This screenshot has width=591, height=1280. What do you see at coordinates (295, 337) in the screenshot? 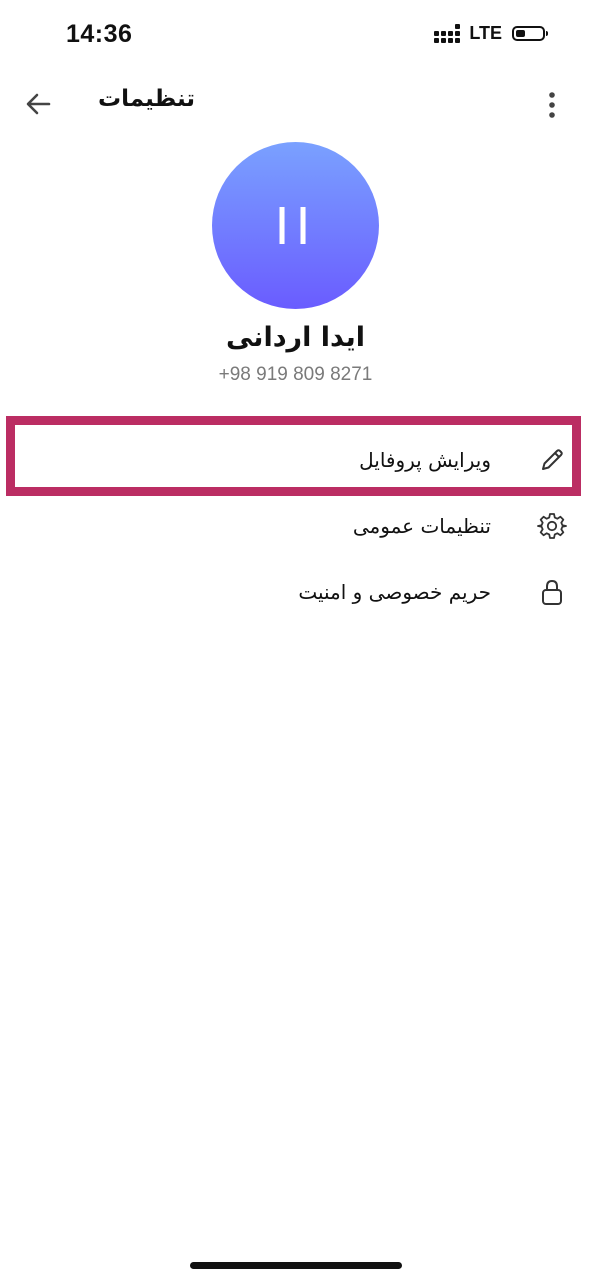
I see `profile-name: ایدا اردانی` at bounding box center [295, 337].